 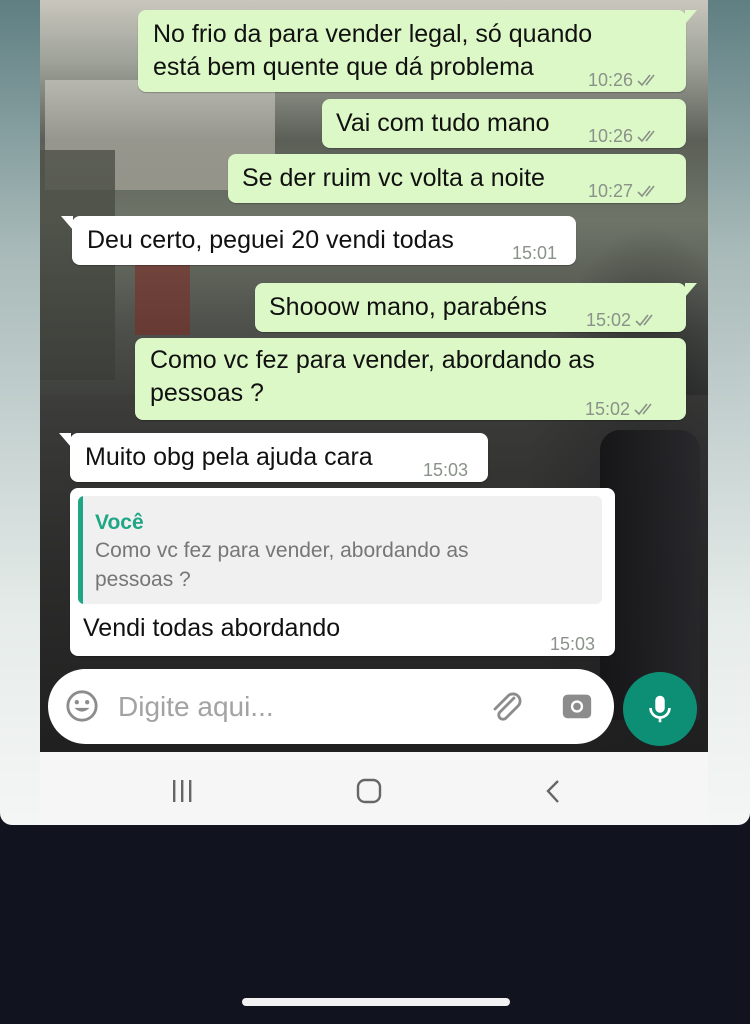 What do you see at coordinates (212, 628) in the screenshot?
I see `message-text: Vendi todas abordando` at bounding box center [212, 628].